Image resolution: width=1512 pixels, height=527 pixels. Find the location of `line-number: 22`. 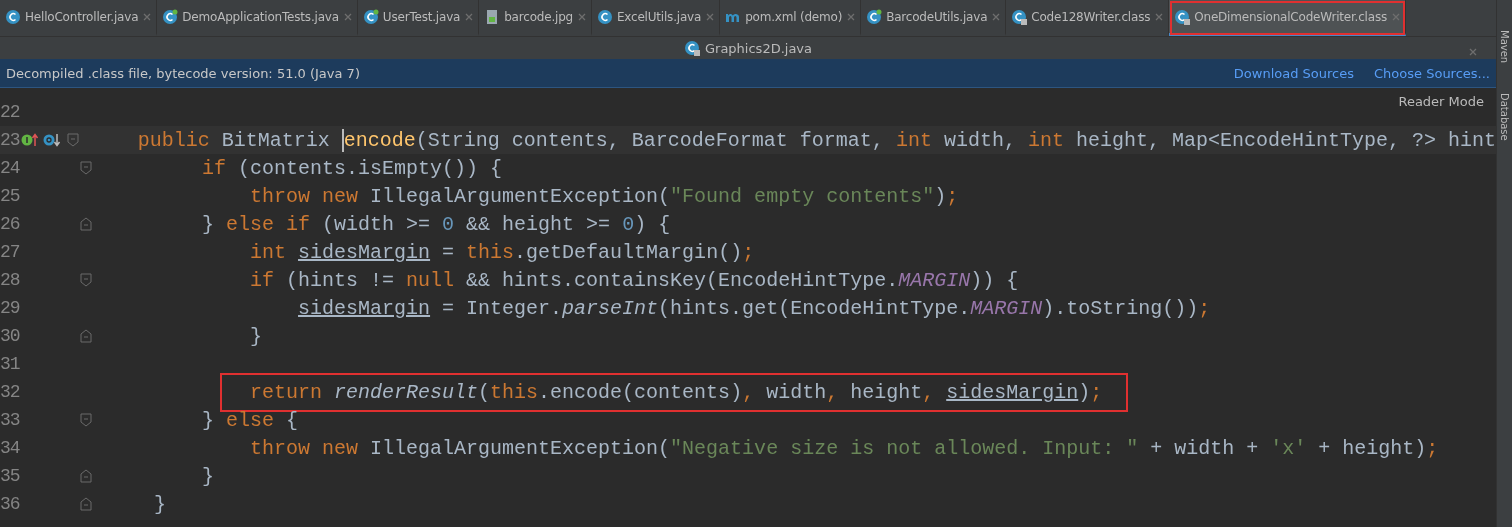

line-number: 22 is located at coordinates (10, 112).